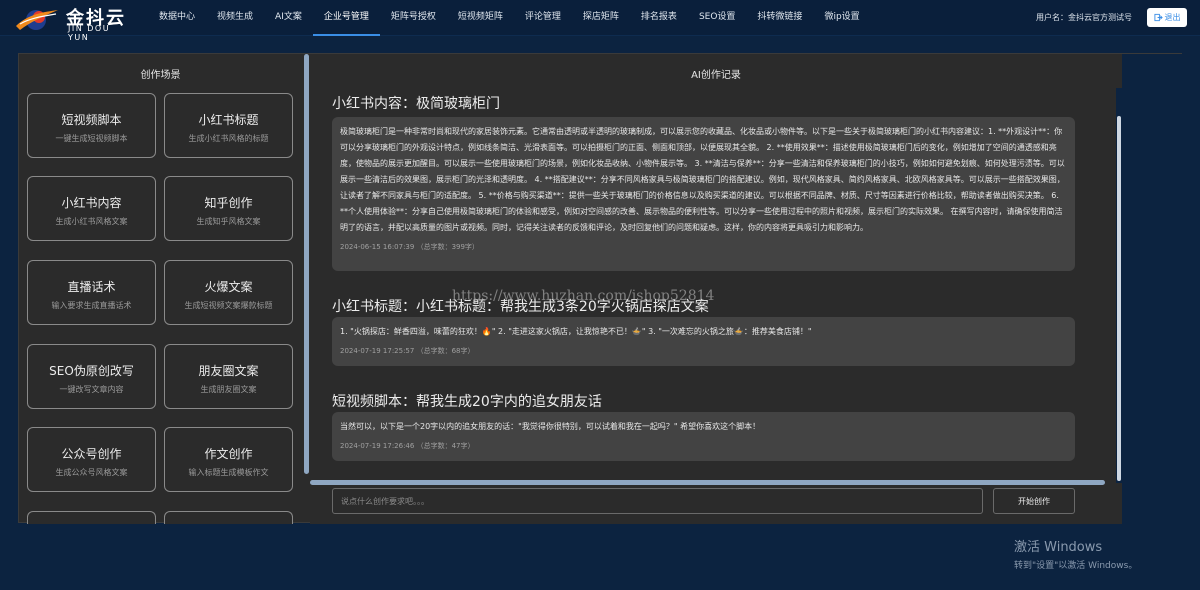 Image resolution: width=1200 pixels, height=590 pixels. What do you see at coordinates (91, 221) in the screenshot?
I see `scene-card-desc: 生成小红书风格文案` at bounding box center [91, 221].